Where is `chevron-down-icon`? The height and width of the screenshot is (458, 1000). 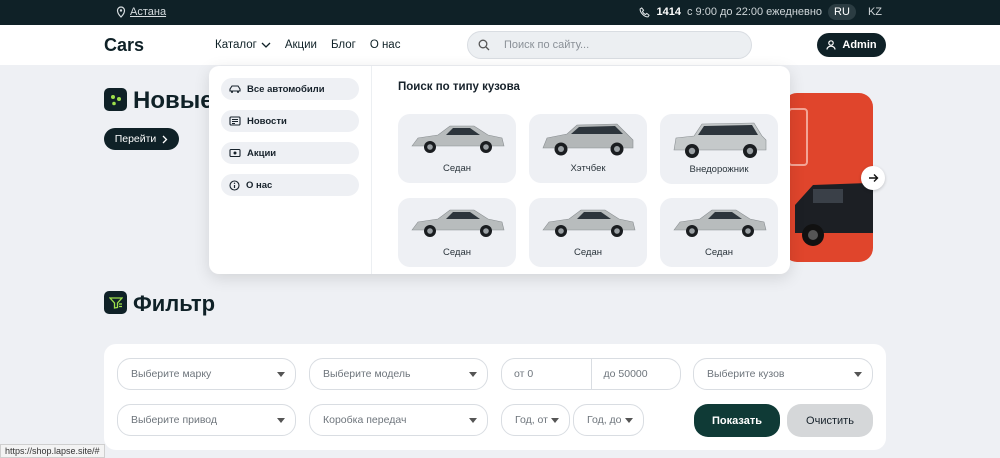
chevron-down-icon is located at coordinates (266, 45).